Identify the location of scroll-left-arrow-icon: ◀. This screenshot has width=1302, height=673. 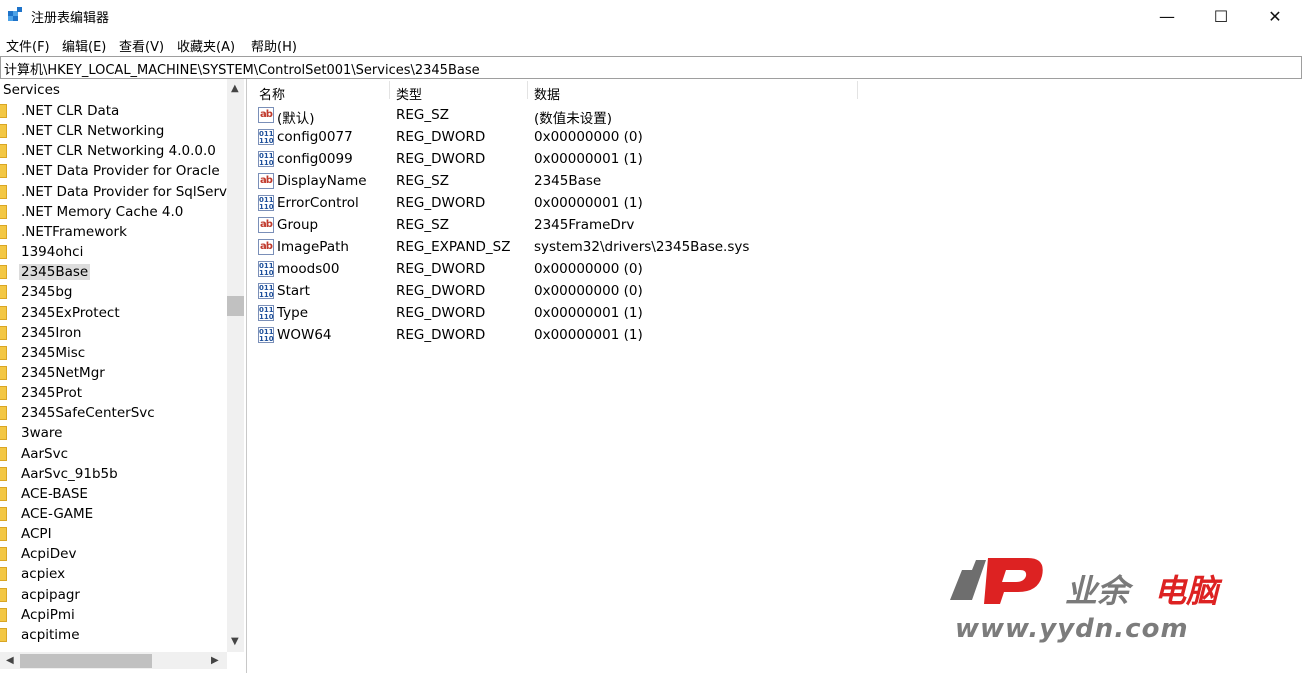
(10, 660).